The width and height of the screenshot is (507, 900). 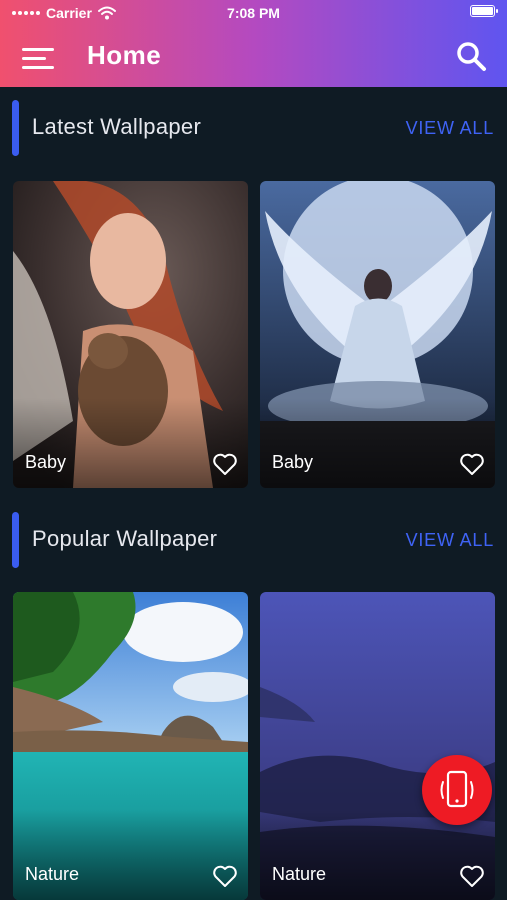 I want to click on popular-section-header: Popular Wallpaper VIEW ALL, so click(x=253, y=540).